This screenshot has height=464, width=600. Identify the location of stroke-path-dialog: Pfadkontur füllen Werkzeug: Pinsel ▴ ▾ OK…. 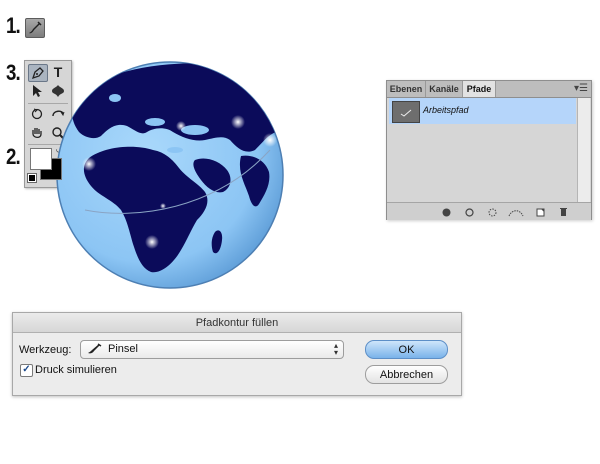
(237, 354).